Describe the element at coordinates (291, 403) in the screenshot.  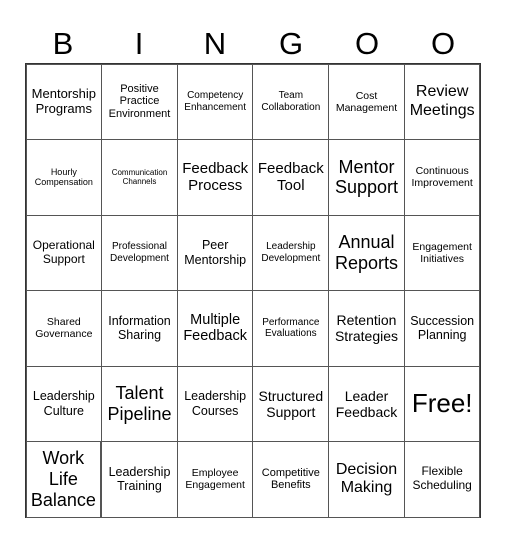
I see `bingo-cell: Structured Support` at that location.